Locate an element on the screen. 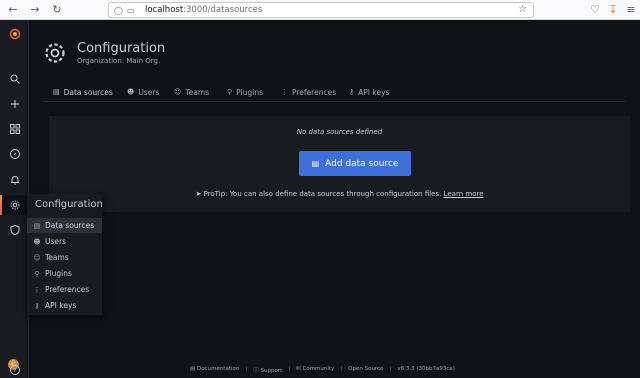 The width and height of the screenshot is (640, 378). version-link: v8.3.3 (30bb7a93ca) is located at coordinates (426, 370).